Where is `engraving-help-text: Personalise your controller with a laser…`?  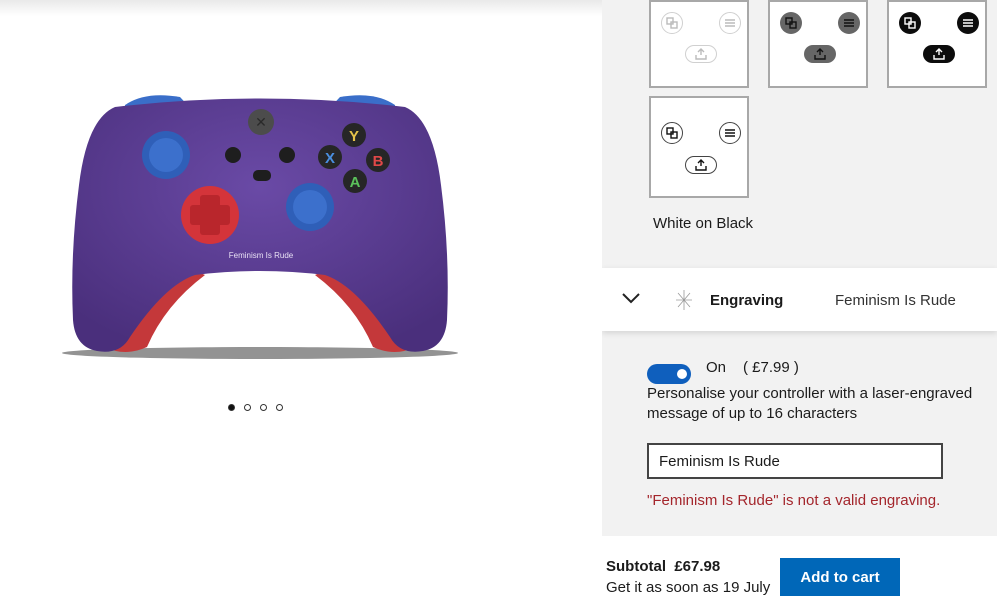 engraving-help-text: Personalise your controller with a laser… is located at coordinates (810, 403).